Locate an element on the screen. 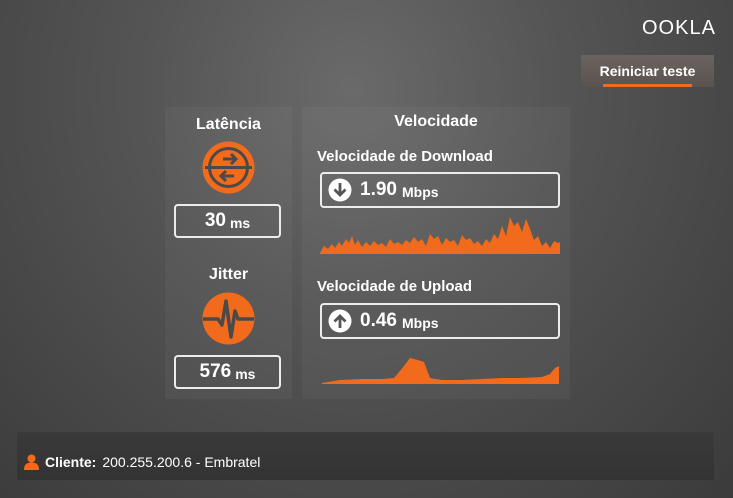  latency-title: Latência is located at coordinates (228, 124).